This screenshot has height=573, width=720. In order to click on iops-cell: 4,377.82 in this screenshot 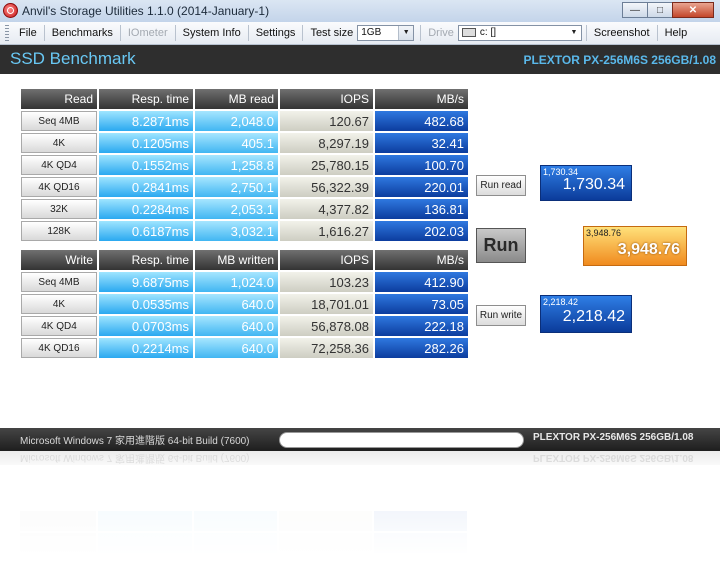, I will do `click(326, 209)`.